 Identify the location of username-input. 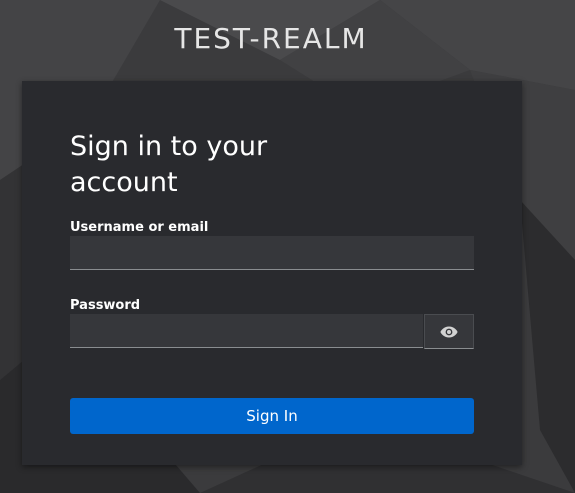
(272, 253).